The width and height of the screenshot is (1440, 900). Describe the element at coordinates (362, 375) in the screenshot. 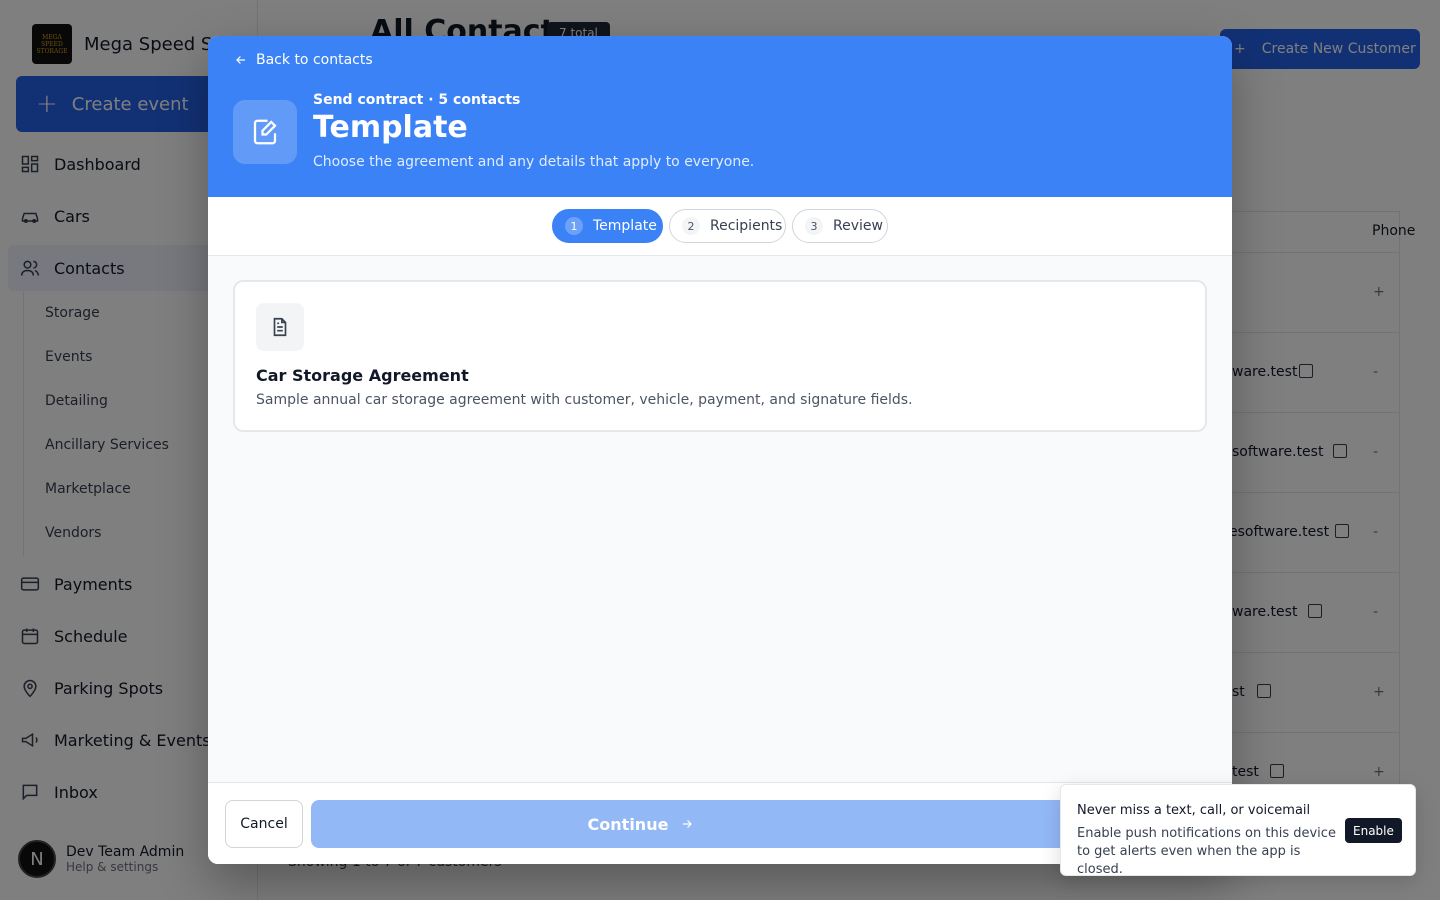

I see `template-name: Car Storage Agreement` at that location.